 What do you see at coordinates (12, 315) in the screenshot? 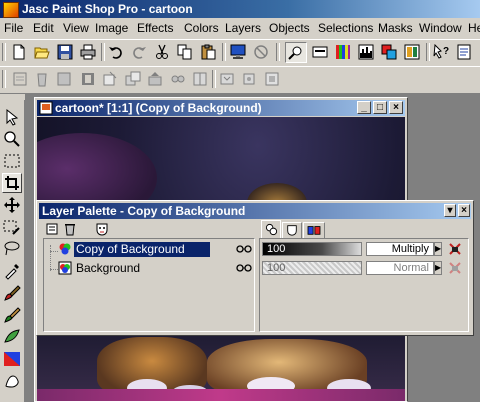
I see `clone-brush-tool-icon` at bounding box center [12, 315].